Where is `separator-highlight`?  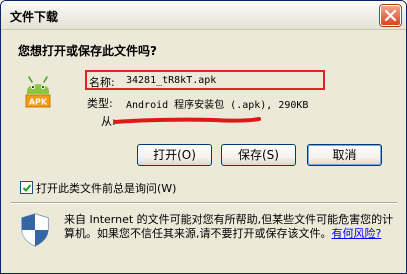 separator-highlight is located at coordinates (204, 203).